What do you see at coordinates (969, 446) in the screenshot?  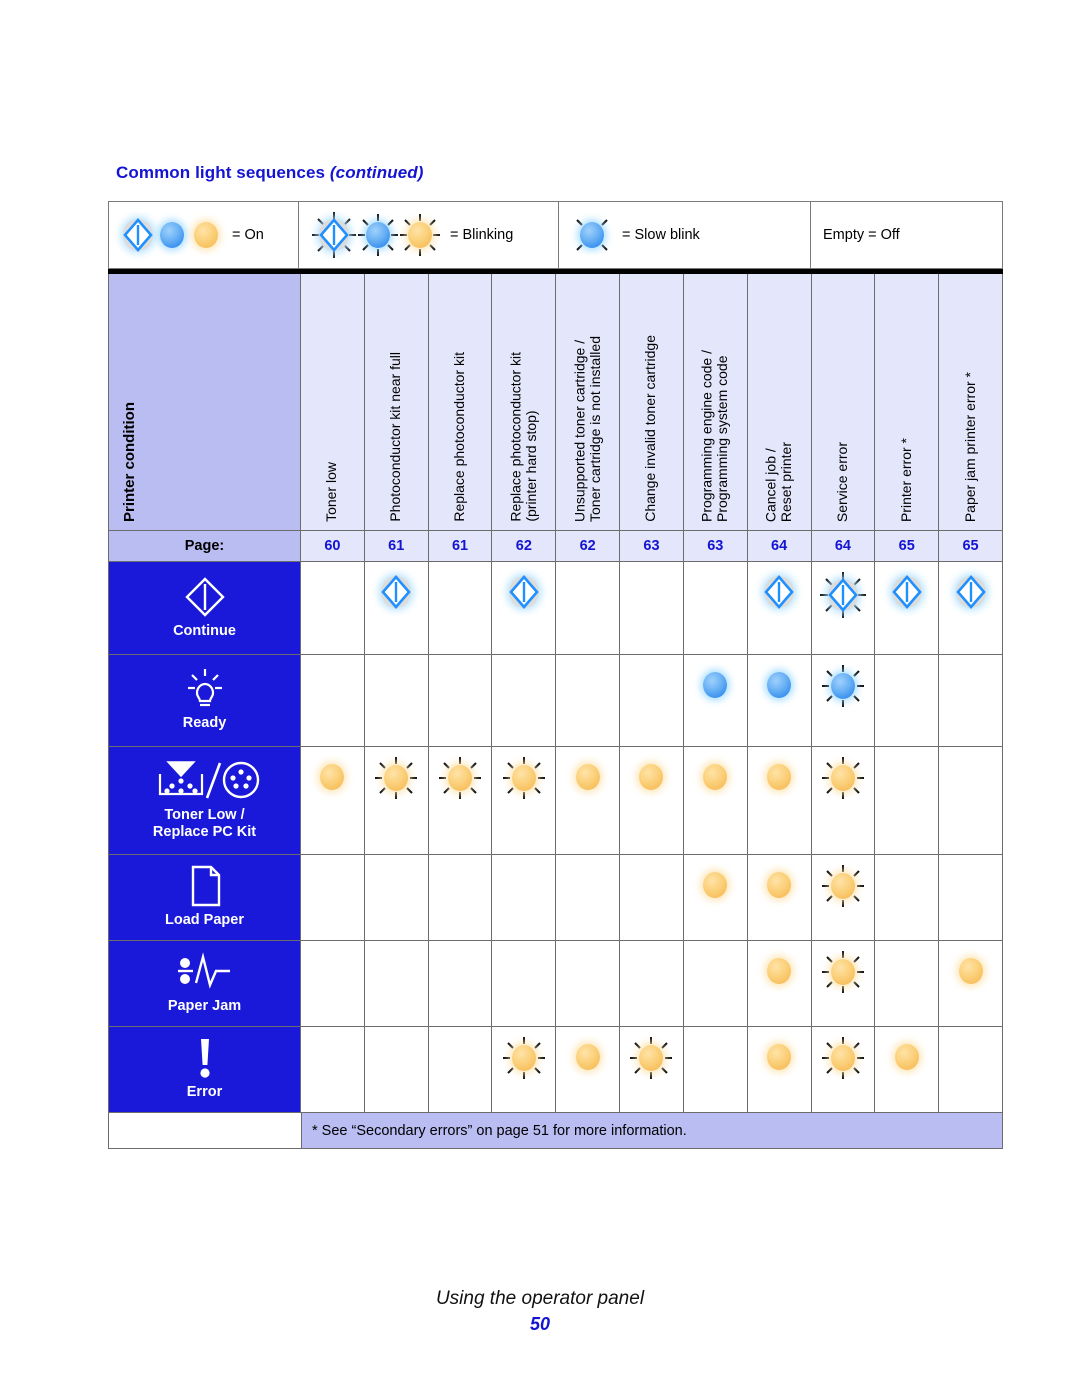 I see `column-header-label: Paper jam printer error *` at bounding box center [969, 446].